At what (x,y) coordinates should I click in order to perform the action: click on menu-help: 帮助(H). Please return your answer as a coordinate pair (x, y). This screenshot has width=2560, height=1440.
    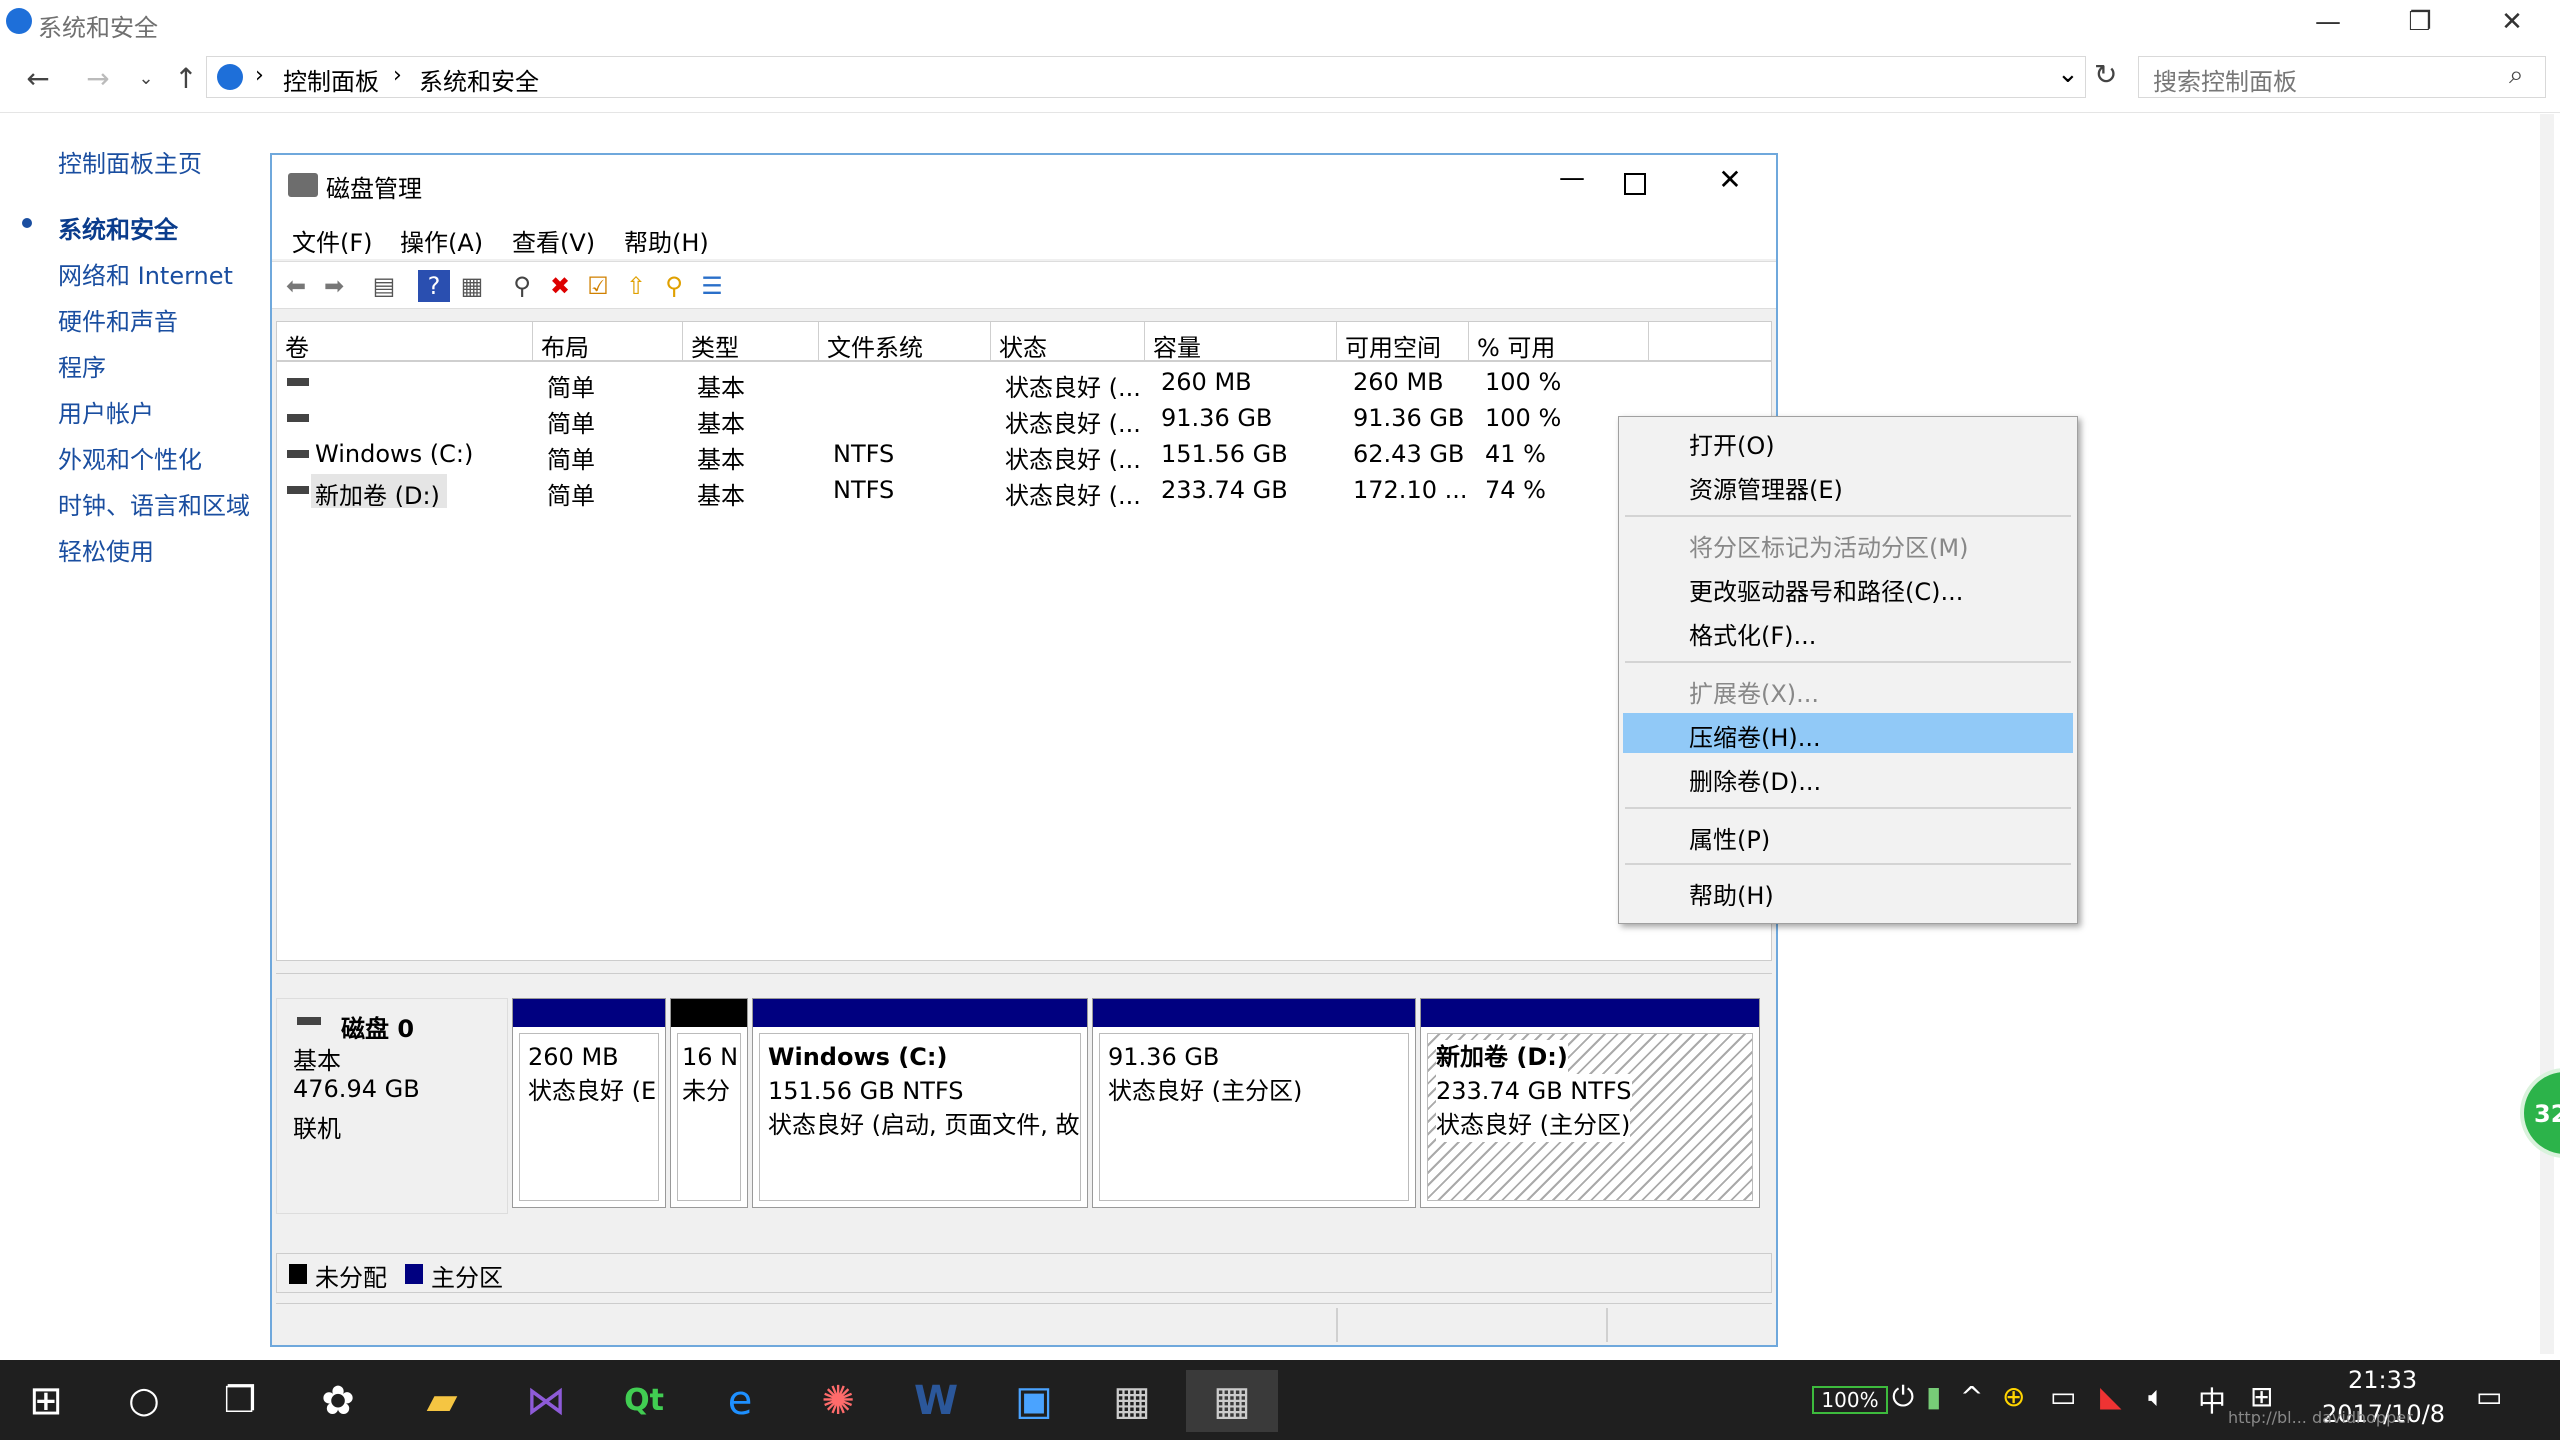
    Looking at the image, I should click on (666, 240).